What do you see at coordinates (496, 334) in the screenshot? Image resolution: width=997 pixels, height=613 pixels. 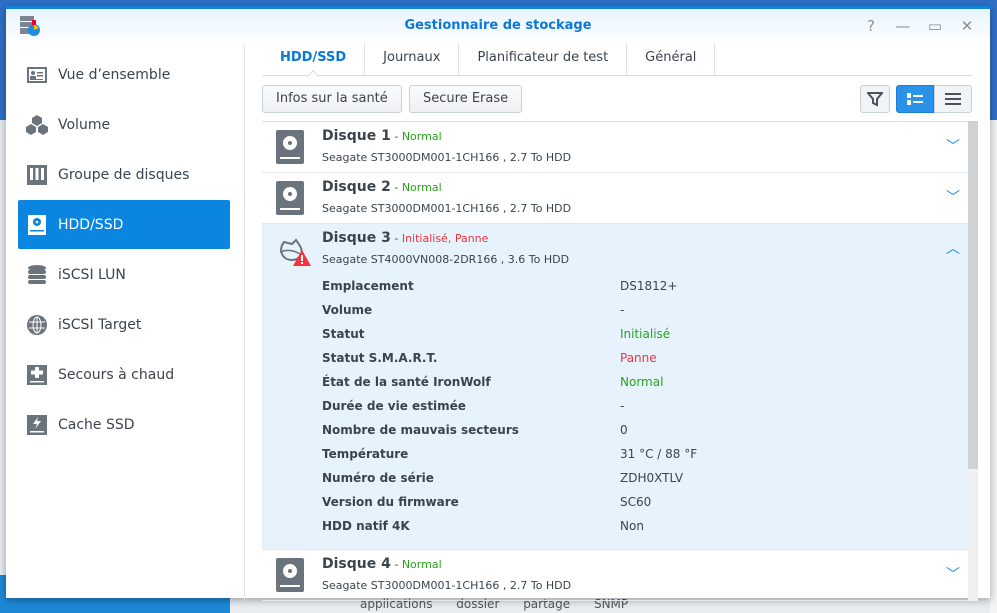 I see `detail-row: Statut Initialisé` at bounding box center [496, 334].